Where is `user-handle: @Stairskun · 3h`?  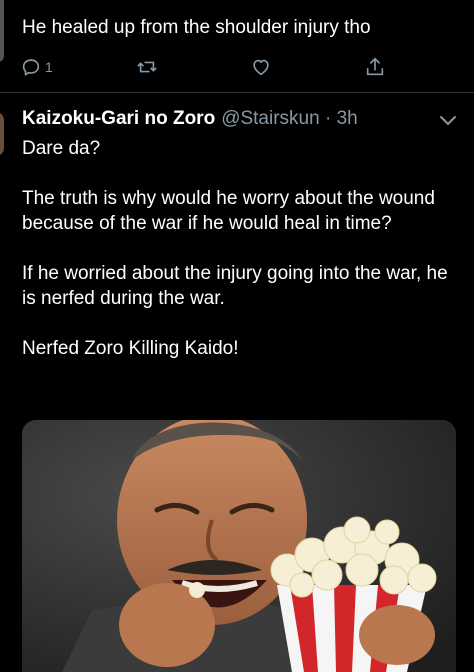 user-handle: @Stairskun · 3h is located at coordinates (289, 119).